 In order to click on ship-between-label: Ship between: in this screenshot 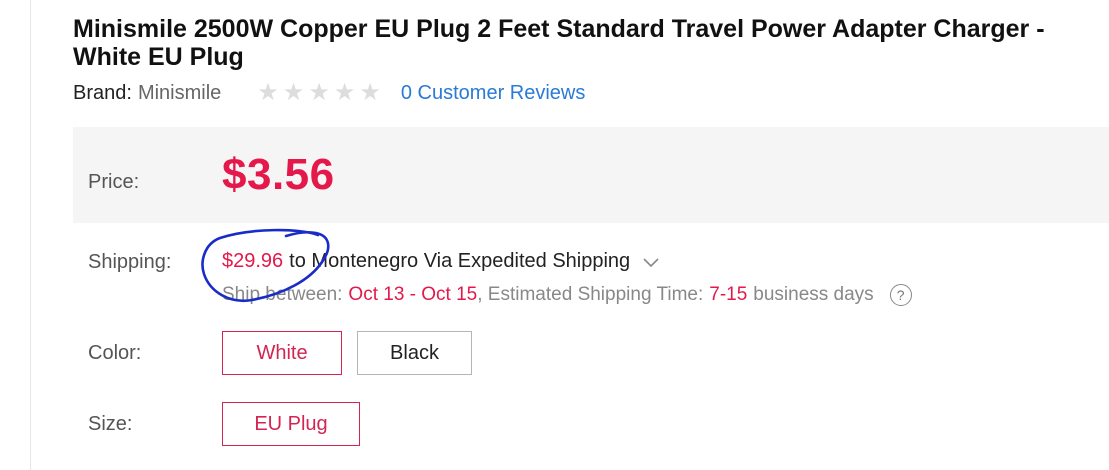, I will do `click(282, 294)`.